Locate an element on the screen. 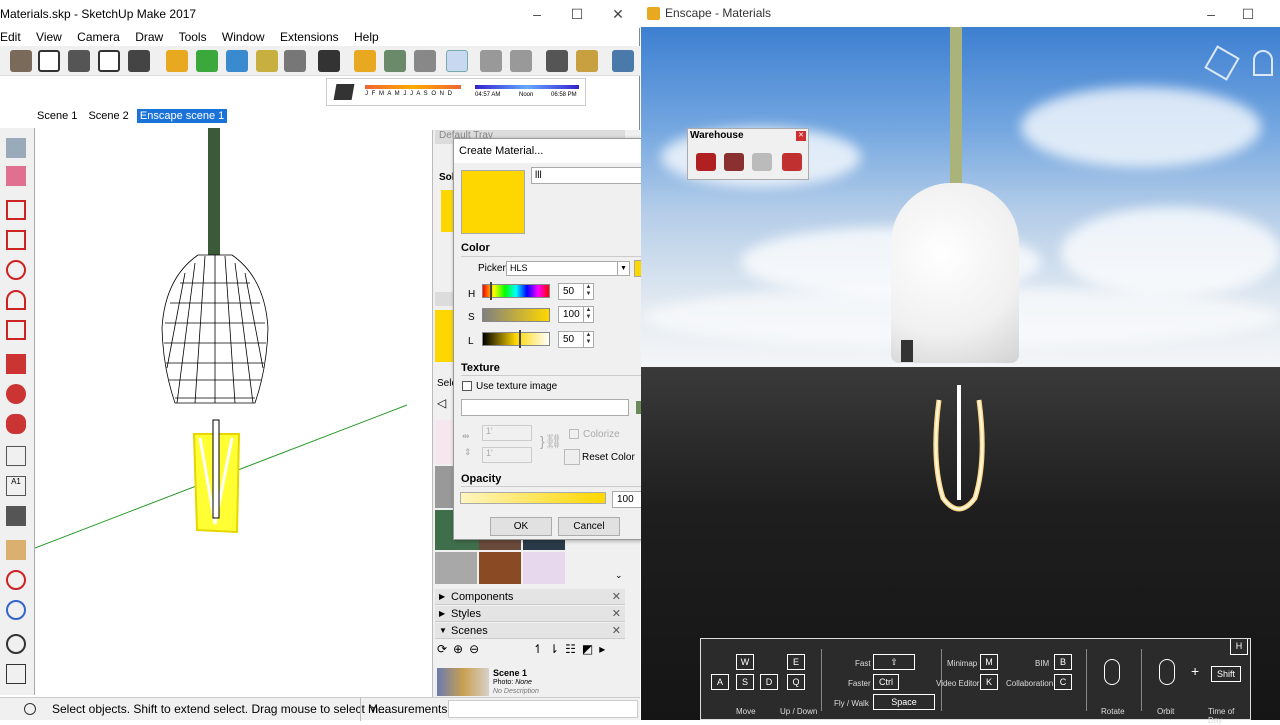 The width and height of the screenshot is (1280, 725). navigation-icon is located at coordinates (1263, 63).